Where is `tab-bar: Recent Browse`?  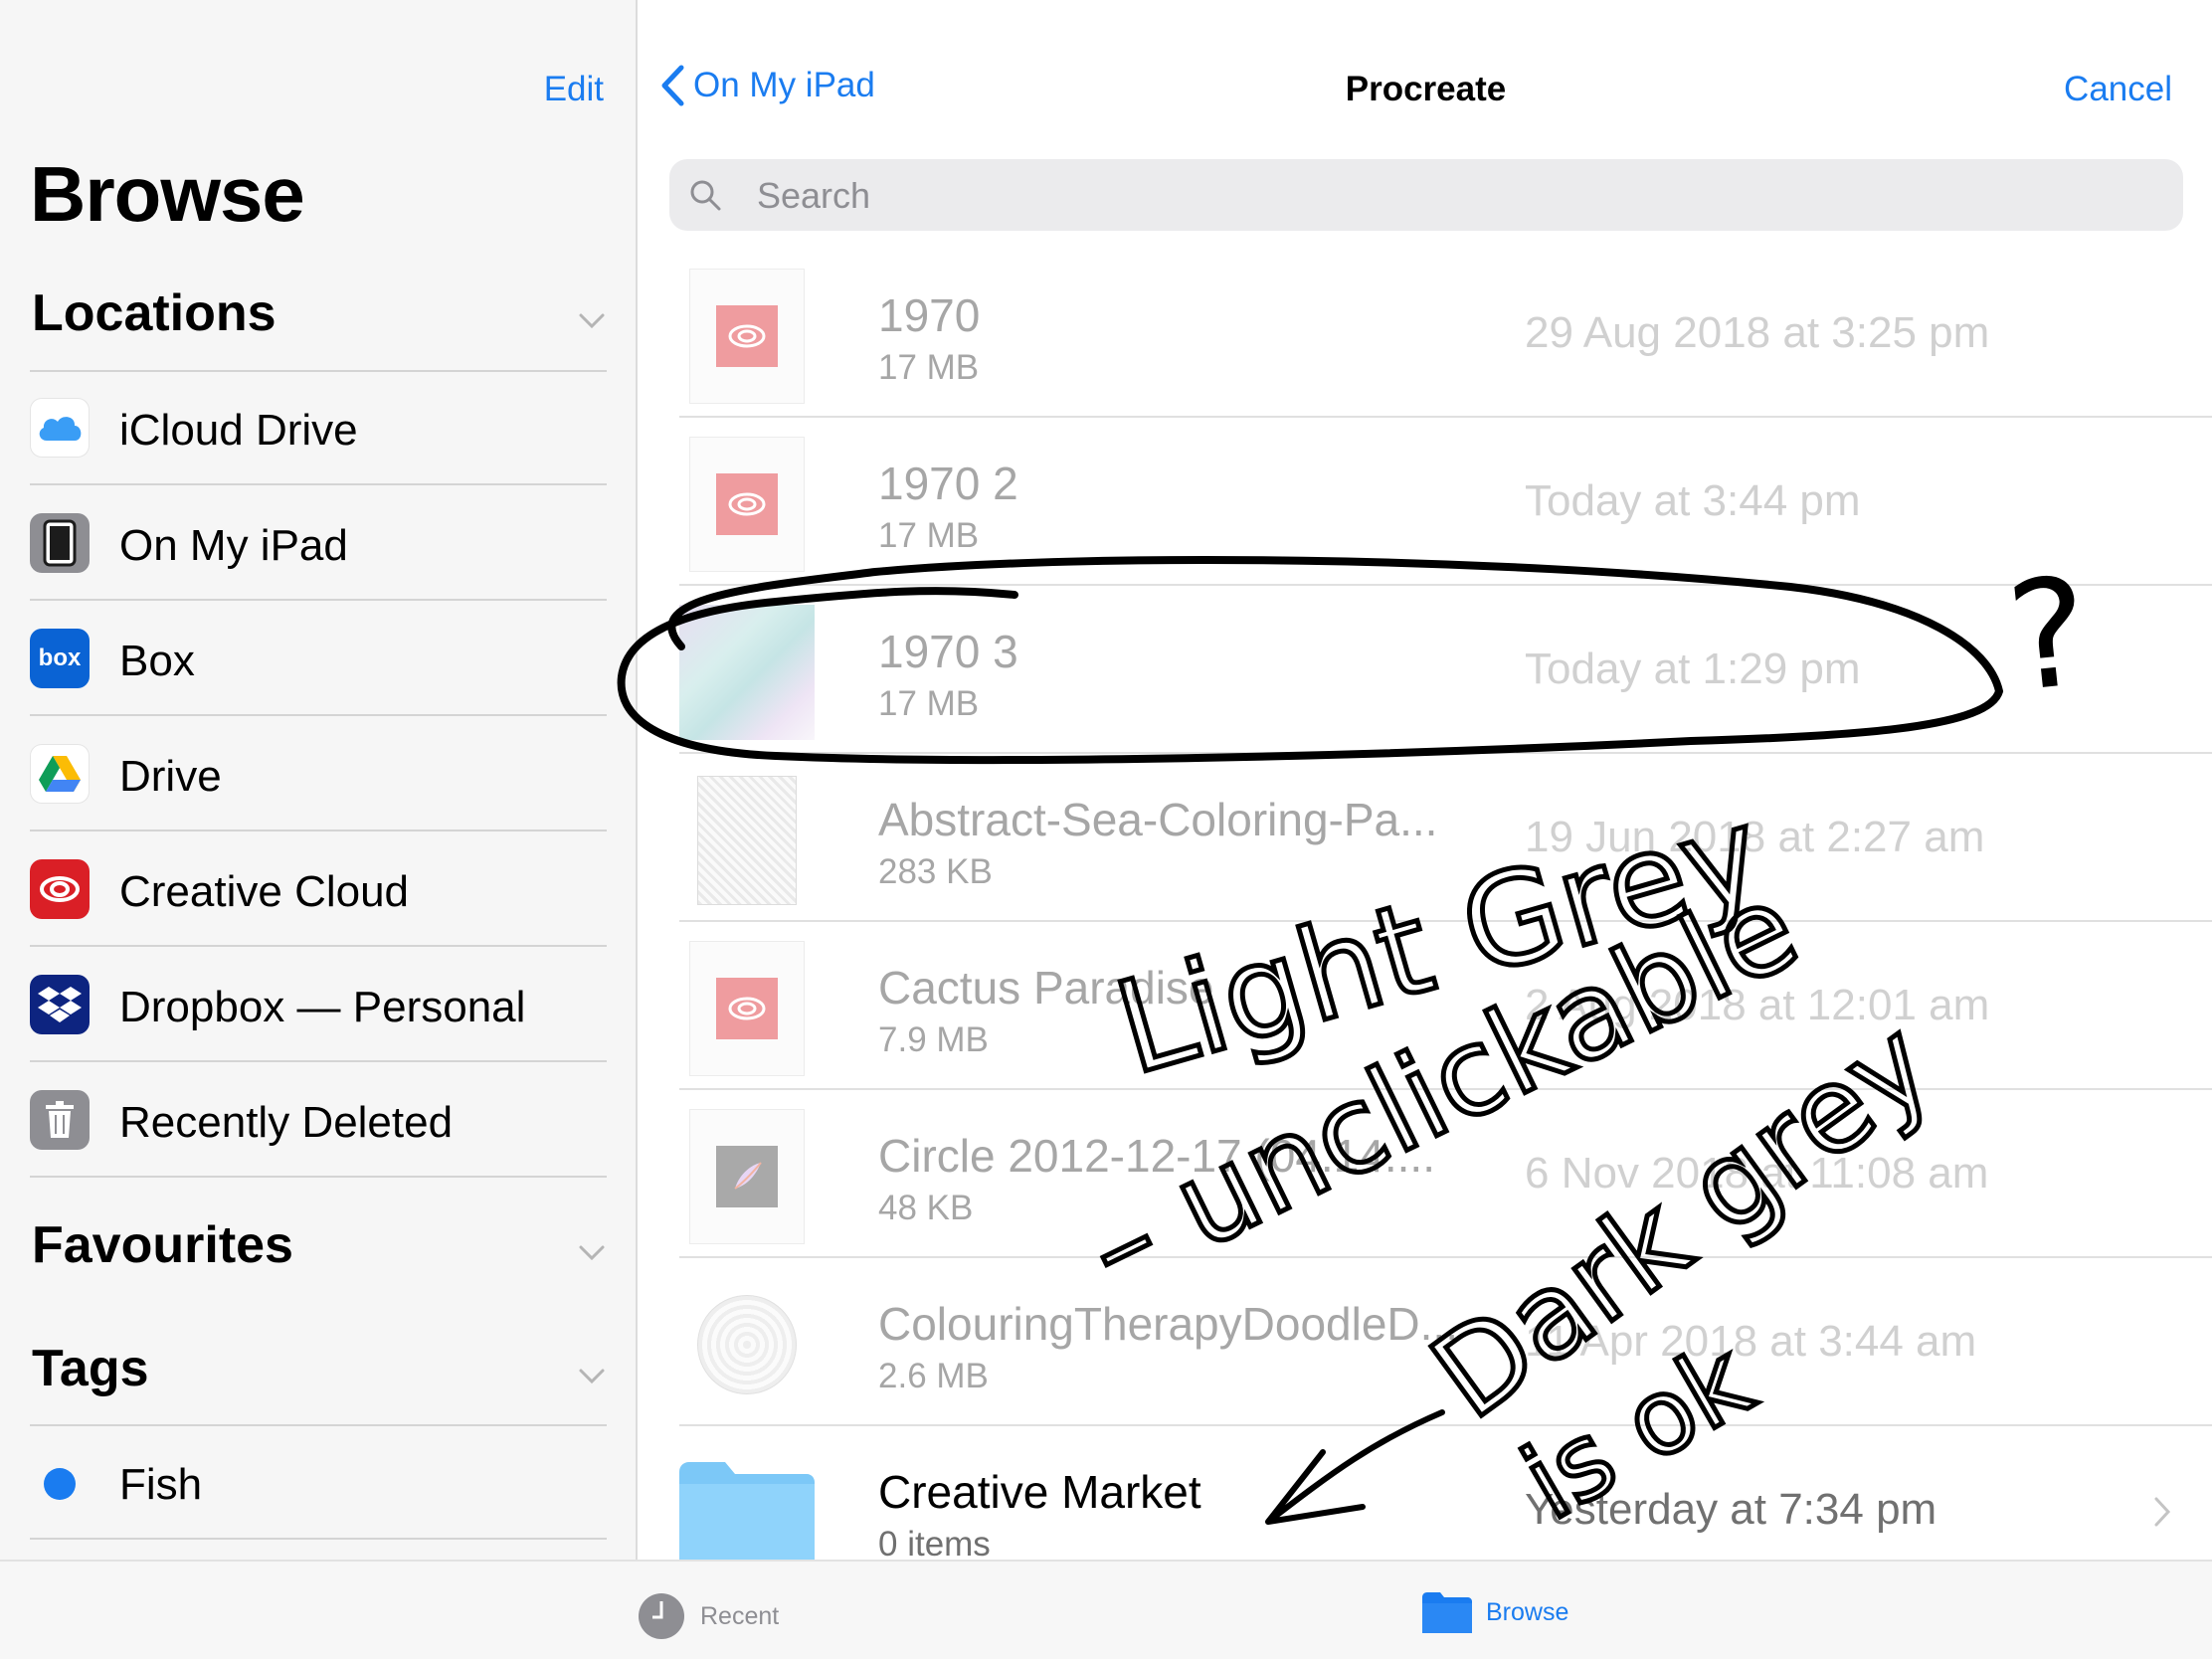
tab-bar: Recent Browse is located at coordinates (1106, 1609).